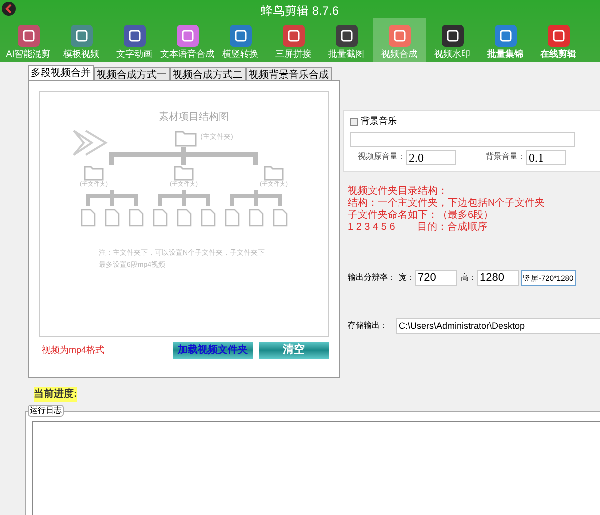  What do you see at coordinates (498, 326) in the screenshot?
I see `output-path-field: C:\Users\Administrator\Desktop` at bounding box center [498, 326].